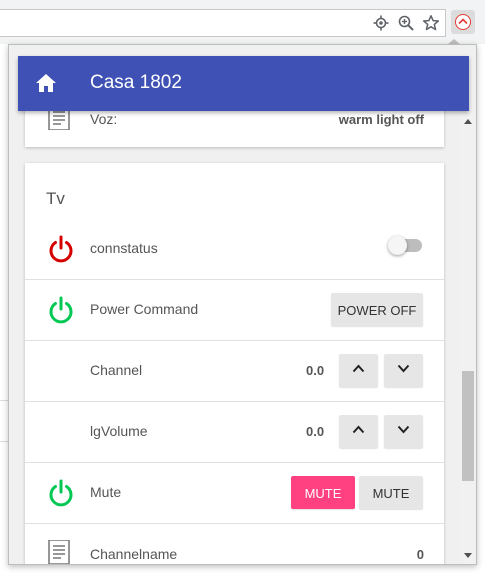 Image resolution: width=485 pixels, height=573 pixels. Describe the element at coordinates (144, 309) in the screenshot. I see `power-command-label: Power Command` at that location.